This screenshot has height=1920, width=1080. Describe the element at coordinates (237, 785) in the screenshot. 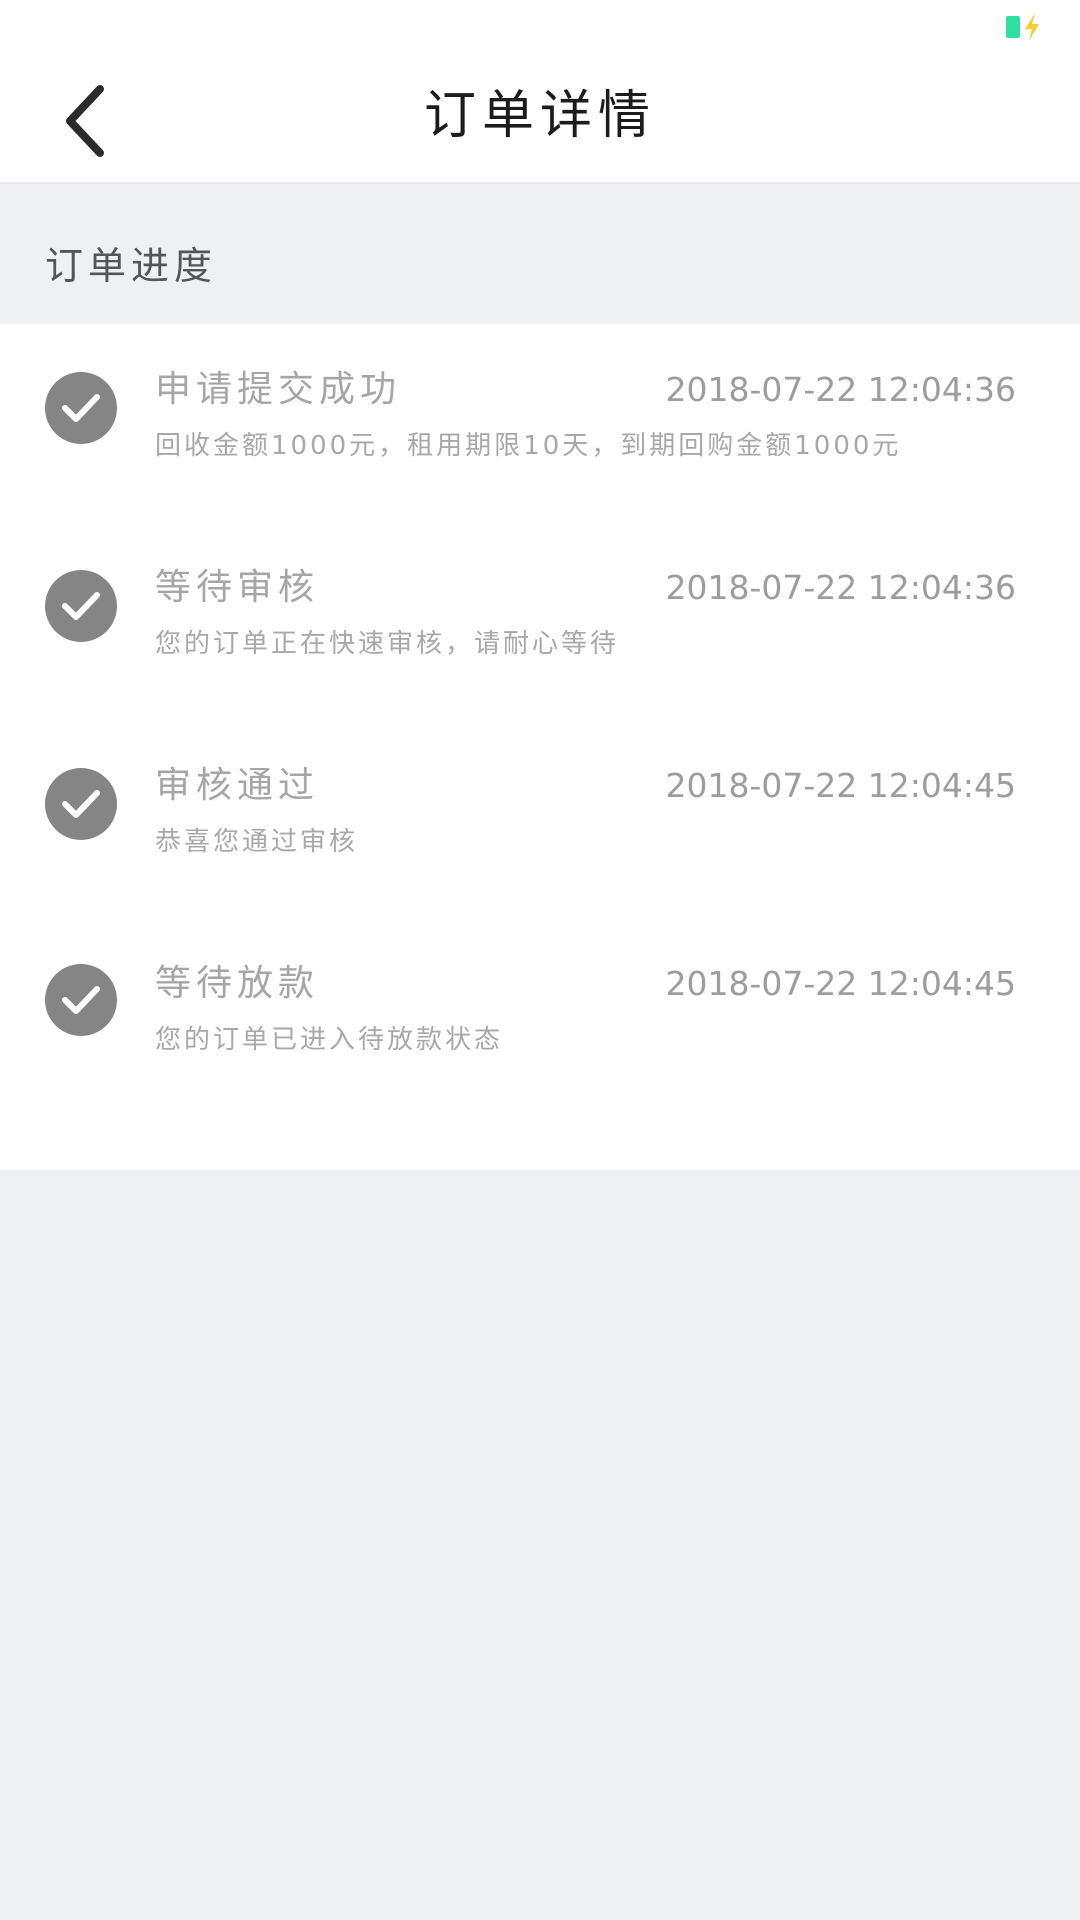

I see `step-title: 审核通过` at that location.